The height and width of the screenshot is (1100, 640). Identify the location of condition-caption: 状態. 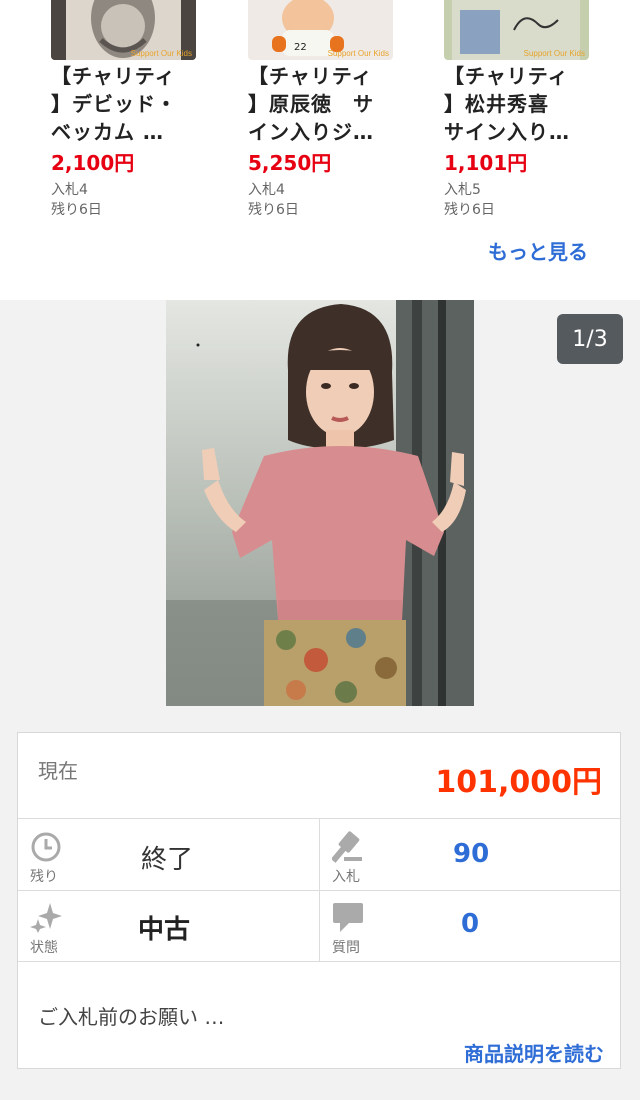
(44, 948).